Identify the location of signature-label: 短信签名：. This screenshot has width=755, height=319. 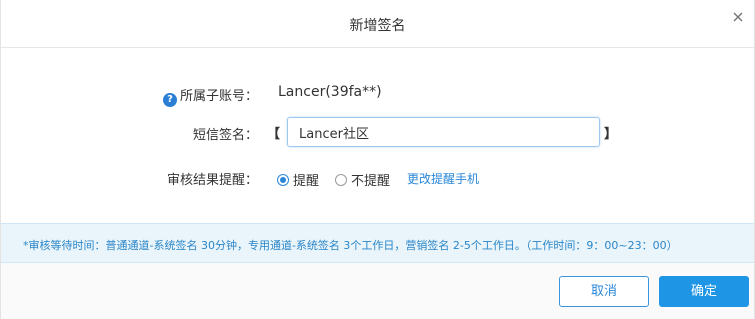
(225, 135).